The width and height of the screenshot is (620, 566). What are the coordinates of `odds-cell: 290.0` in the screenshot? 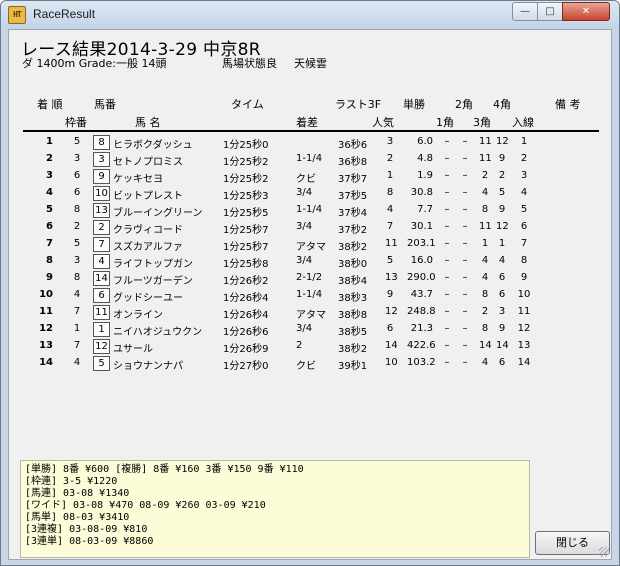 It's located at (421, 277).